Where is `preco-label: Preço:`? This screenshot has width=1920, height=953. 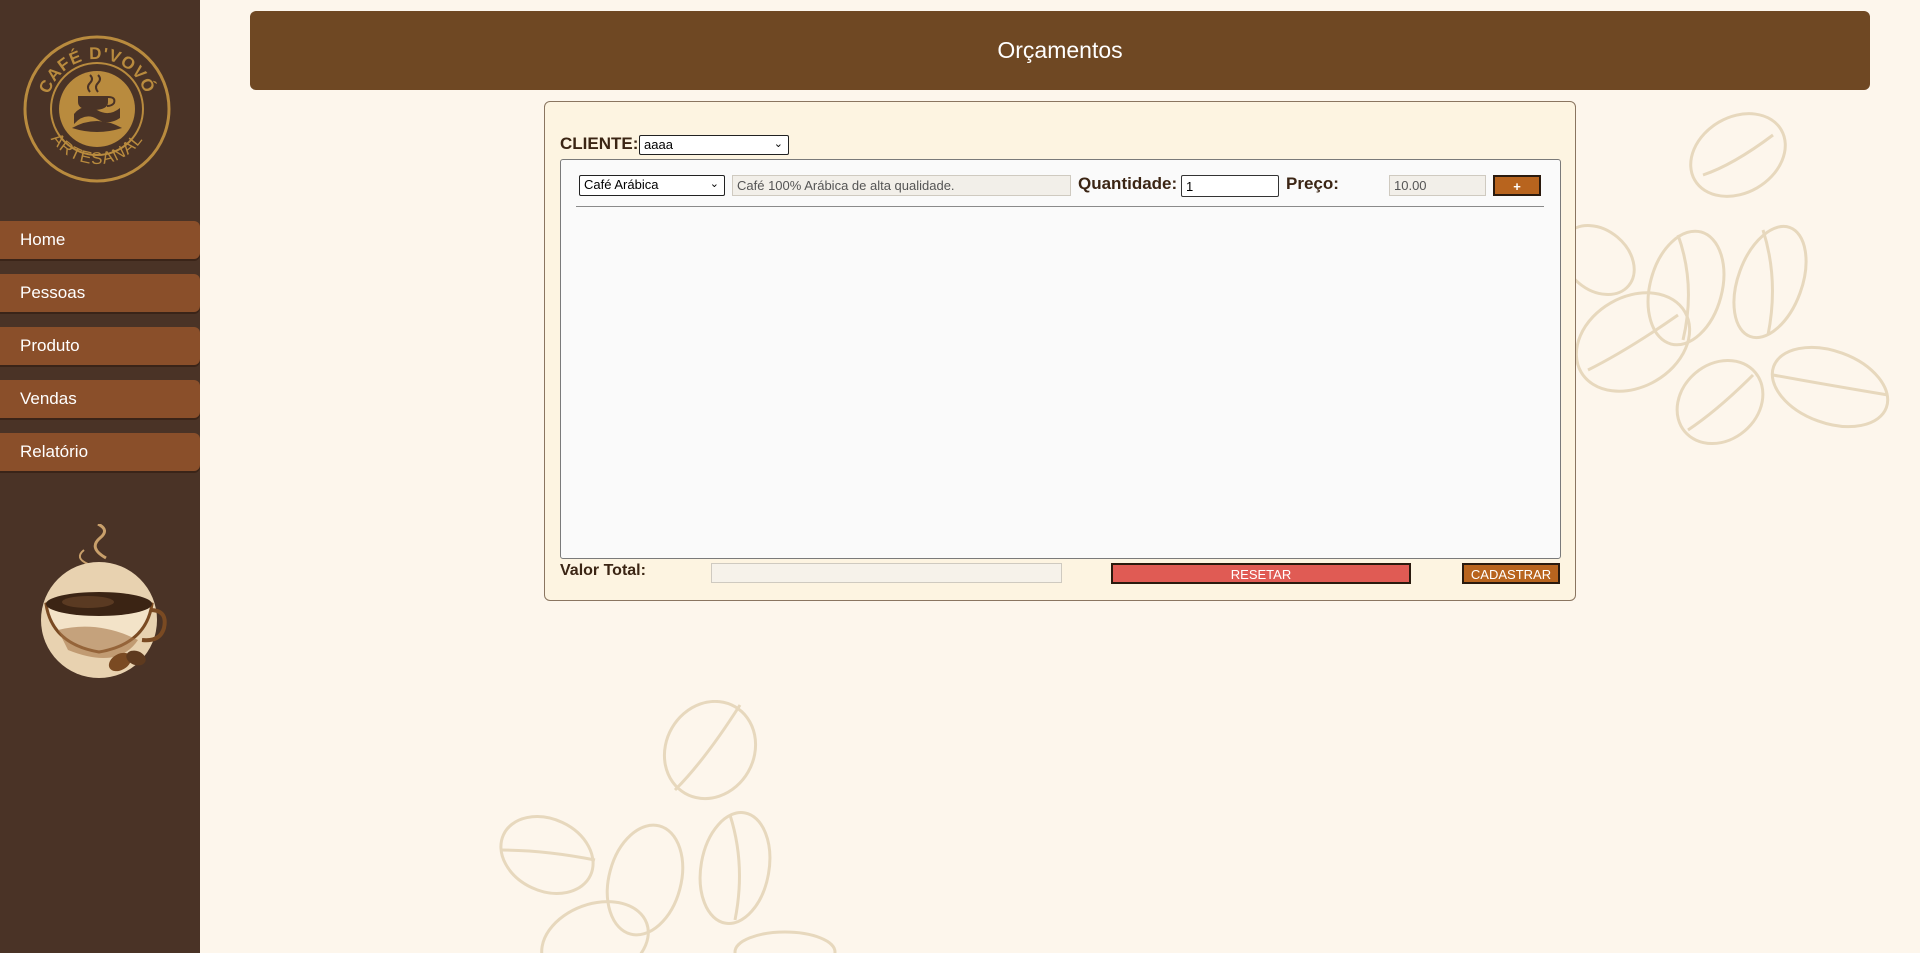
preco-label: Preço: is located at coordinates (1312, 183).